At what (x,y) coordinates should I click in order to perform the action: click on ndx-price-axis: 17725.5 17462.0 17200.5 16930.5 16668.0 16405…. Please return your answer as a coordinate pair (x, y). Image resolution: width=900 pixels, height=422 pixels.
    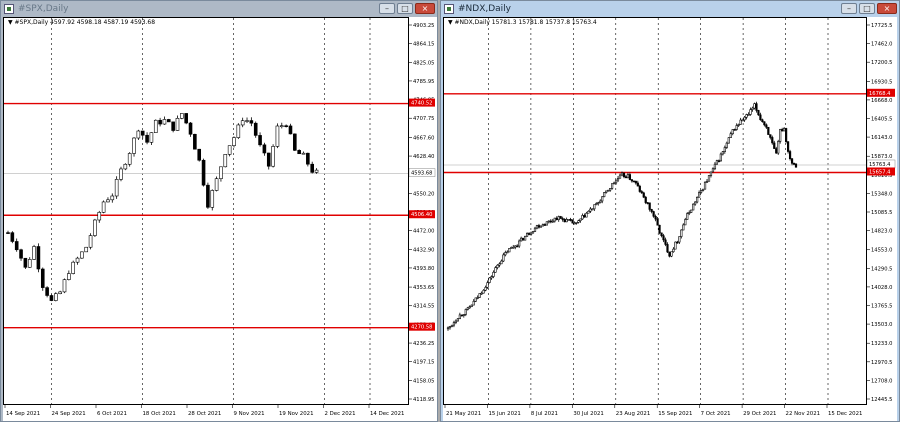
    Looking at the image, I should click on (882, 211).